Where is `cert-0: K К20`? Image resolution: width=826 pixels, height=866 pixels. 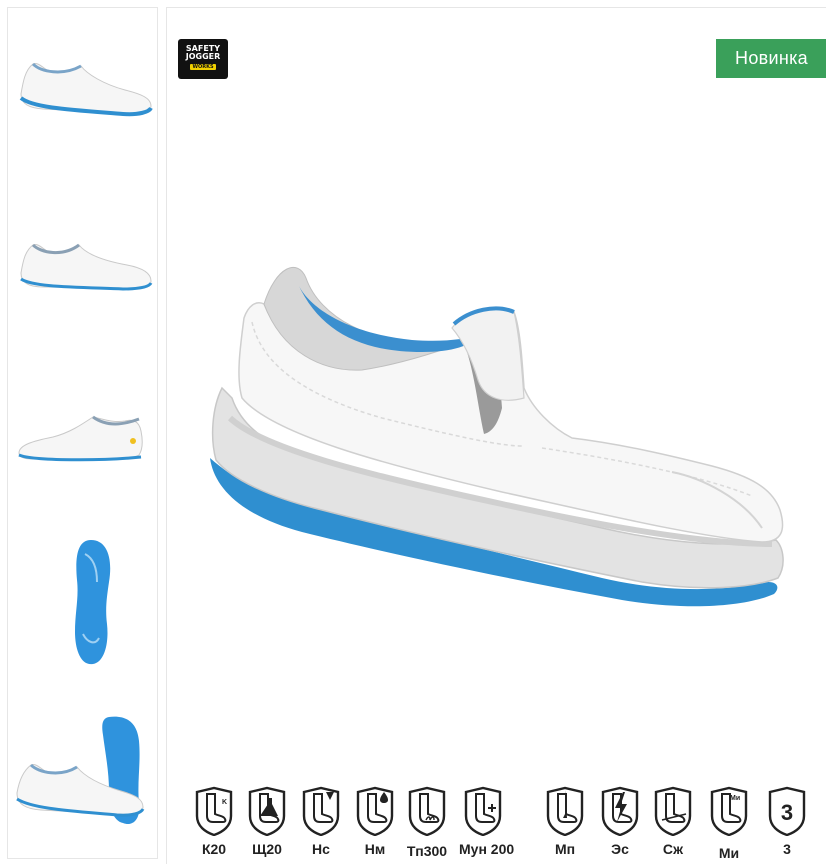 cert-0: K К20 is located at coordinates (214, 821).